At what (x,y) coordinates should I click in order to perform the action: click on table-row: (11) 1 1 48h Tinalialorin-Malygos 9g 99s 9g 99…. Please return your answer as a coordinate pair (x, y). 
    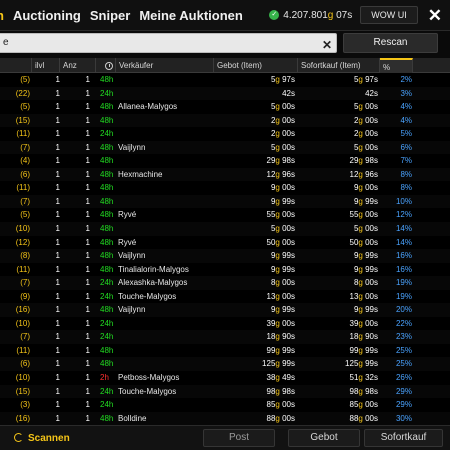
    Looking at the image, I should click on (225, 270).